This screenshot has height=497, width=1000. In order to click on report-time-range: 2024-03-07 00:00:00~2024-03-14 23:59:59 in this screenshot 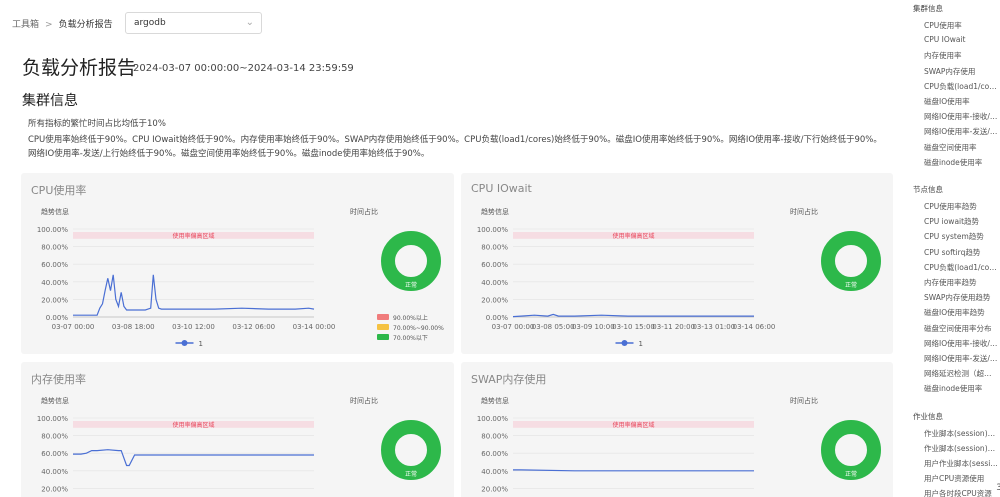, I will do `click(243, 68)`.